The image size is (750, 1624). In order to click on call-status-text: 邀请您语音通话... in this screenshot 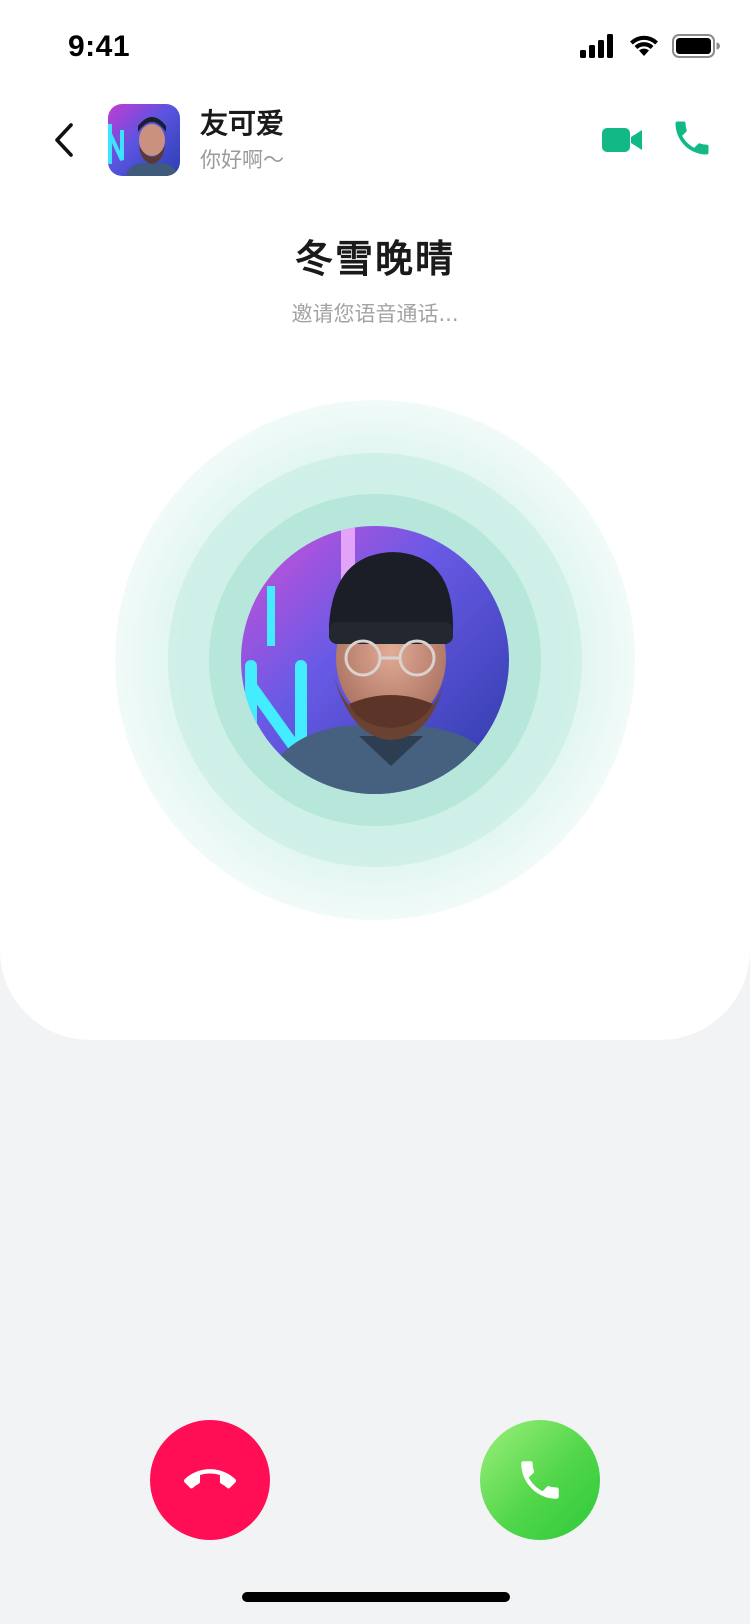, I will do `click(375, 314)`.